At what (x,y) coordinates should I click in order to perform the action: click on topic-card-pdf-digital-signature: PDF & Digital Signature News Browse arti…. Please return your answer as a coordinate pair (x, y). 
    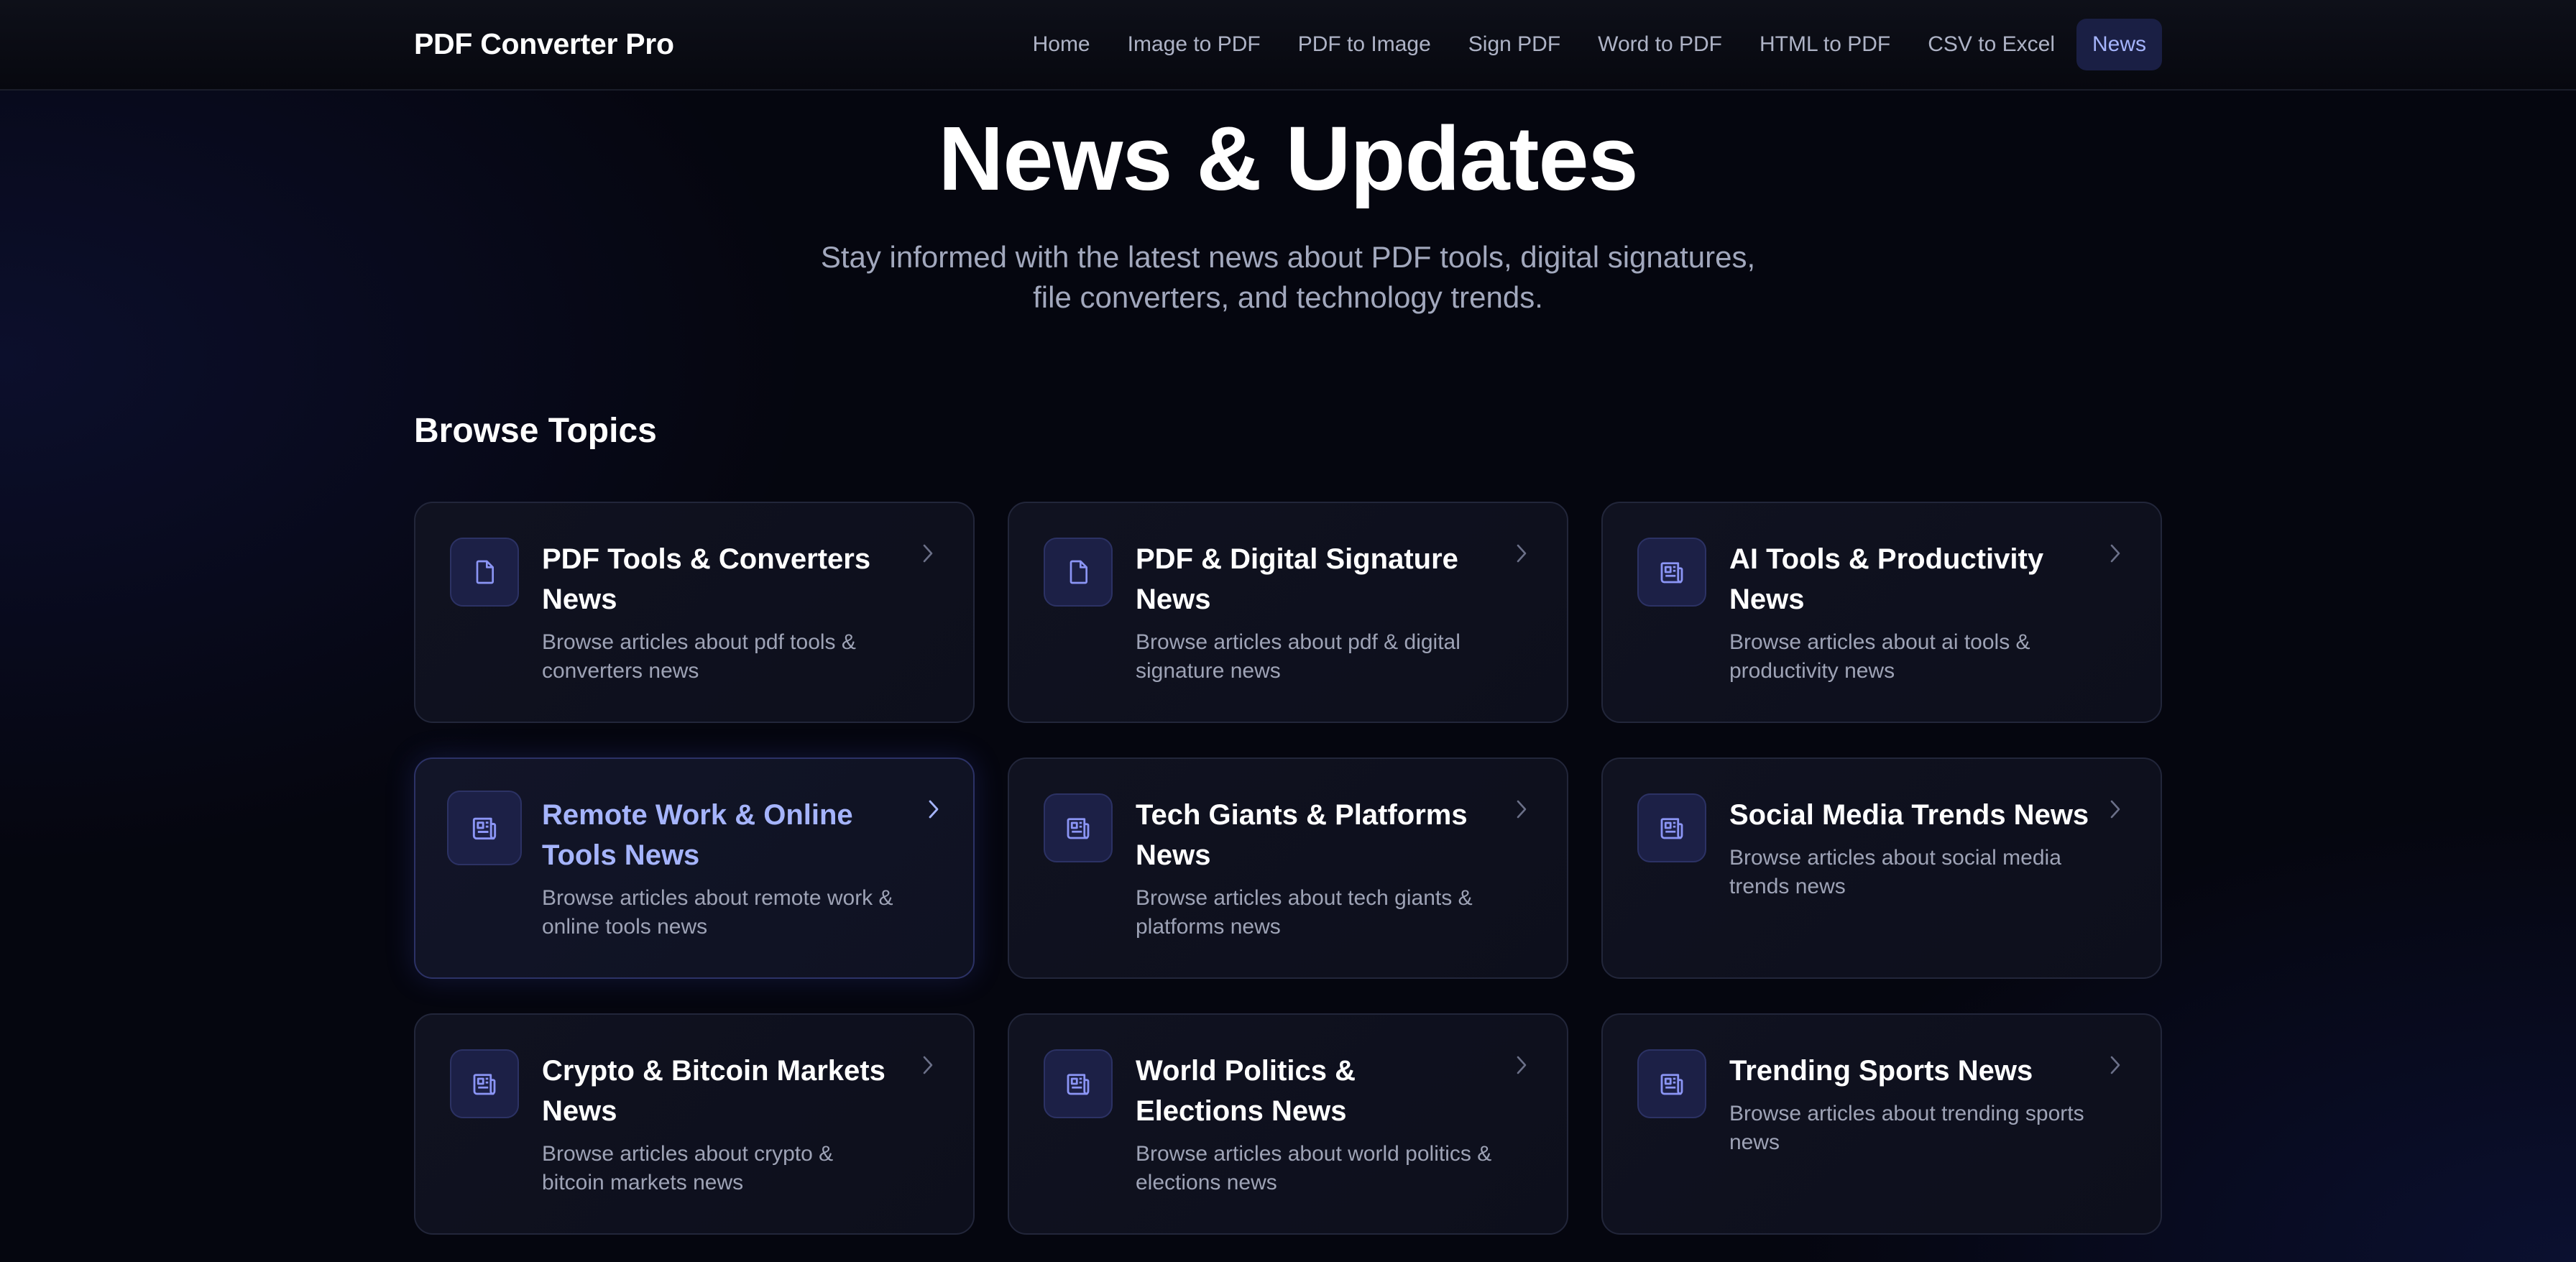
    Looking at the image, I should click on (1288, 612).